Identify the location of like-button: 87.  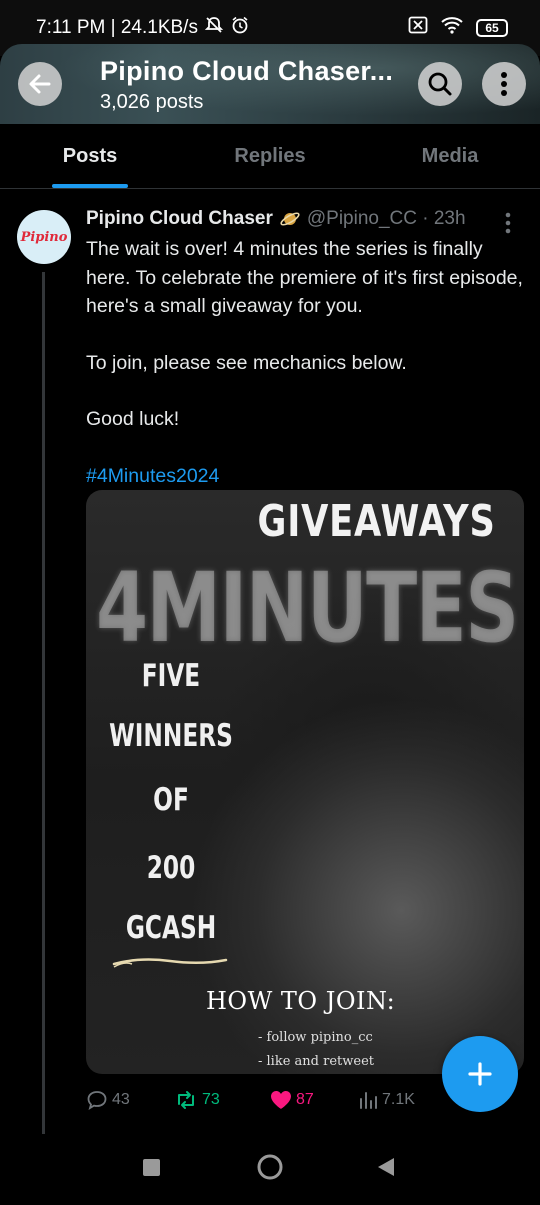
(314, 1100).